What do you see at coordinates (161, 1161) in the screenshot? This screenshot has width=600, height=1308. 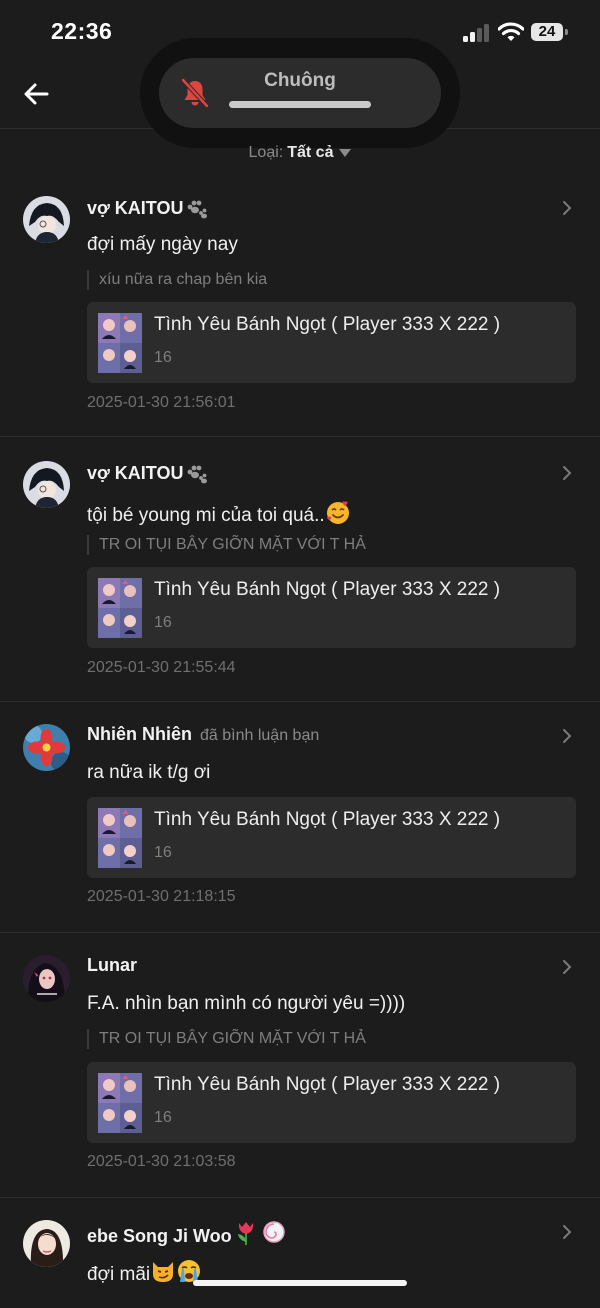 I see `timestamp: 2025-01-30 21:03:58` at bounding box center [161, 1161].